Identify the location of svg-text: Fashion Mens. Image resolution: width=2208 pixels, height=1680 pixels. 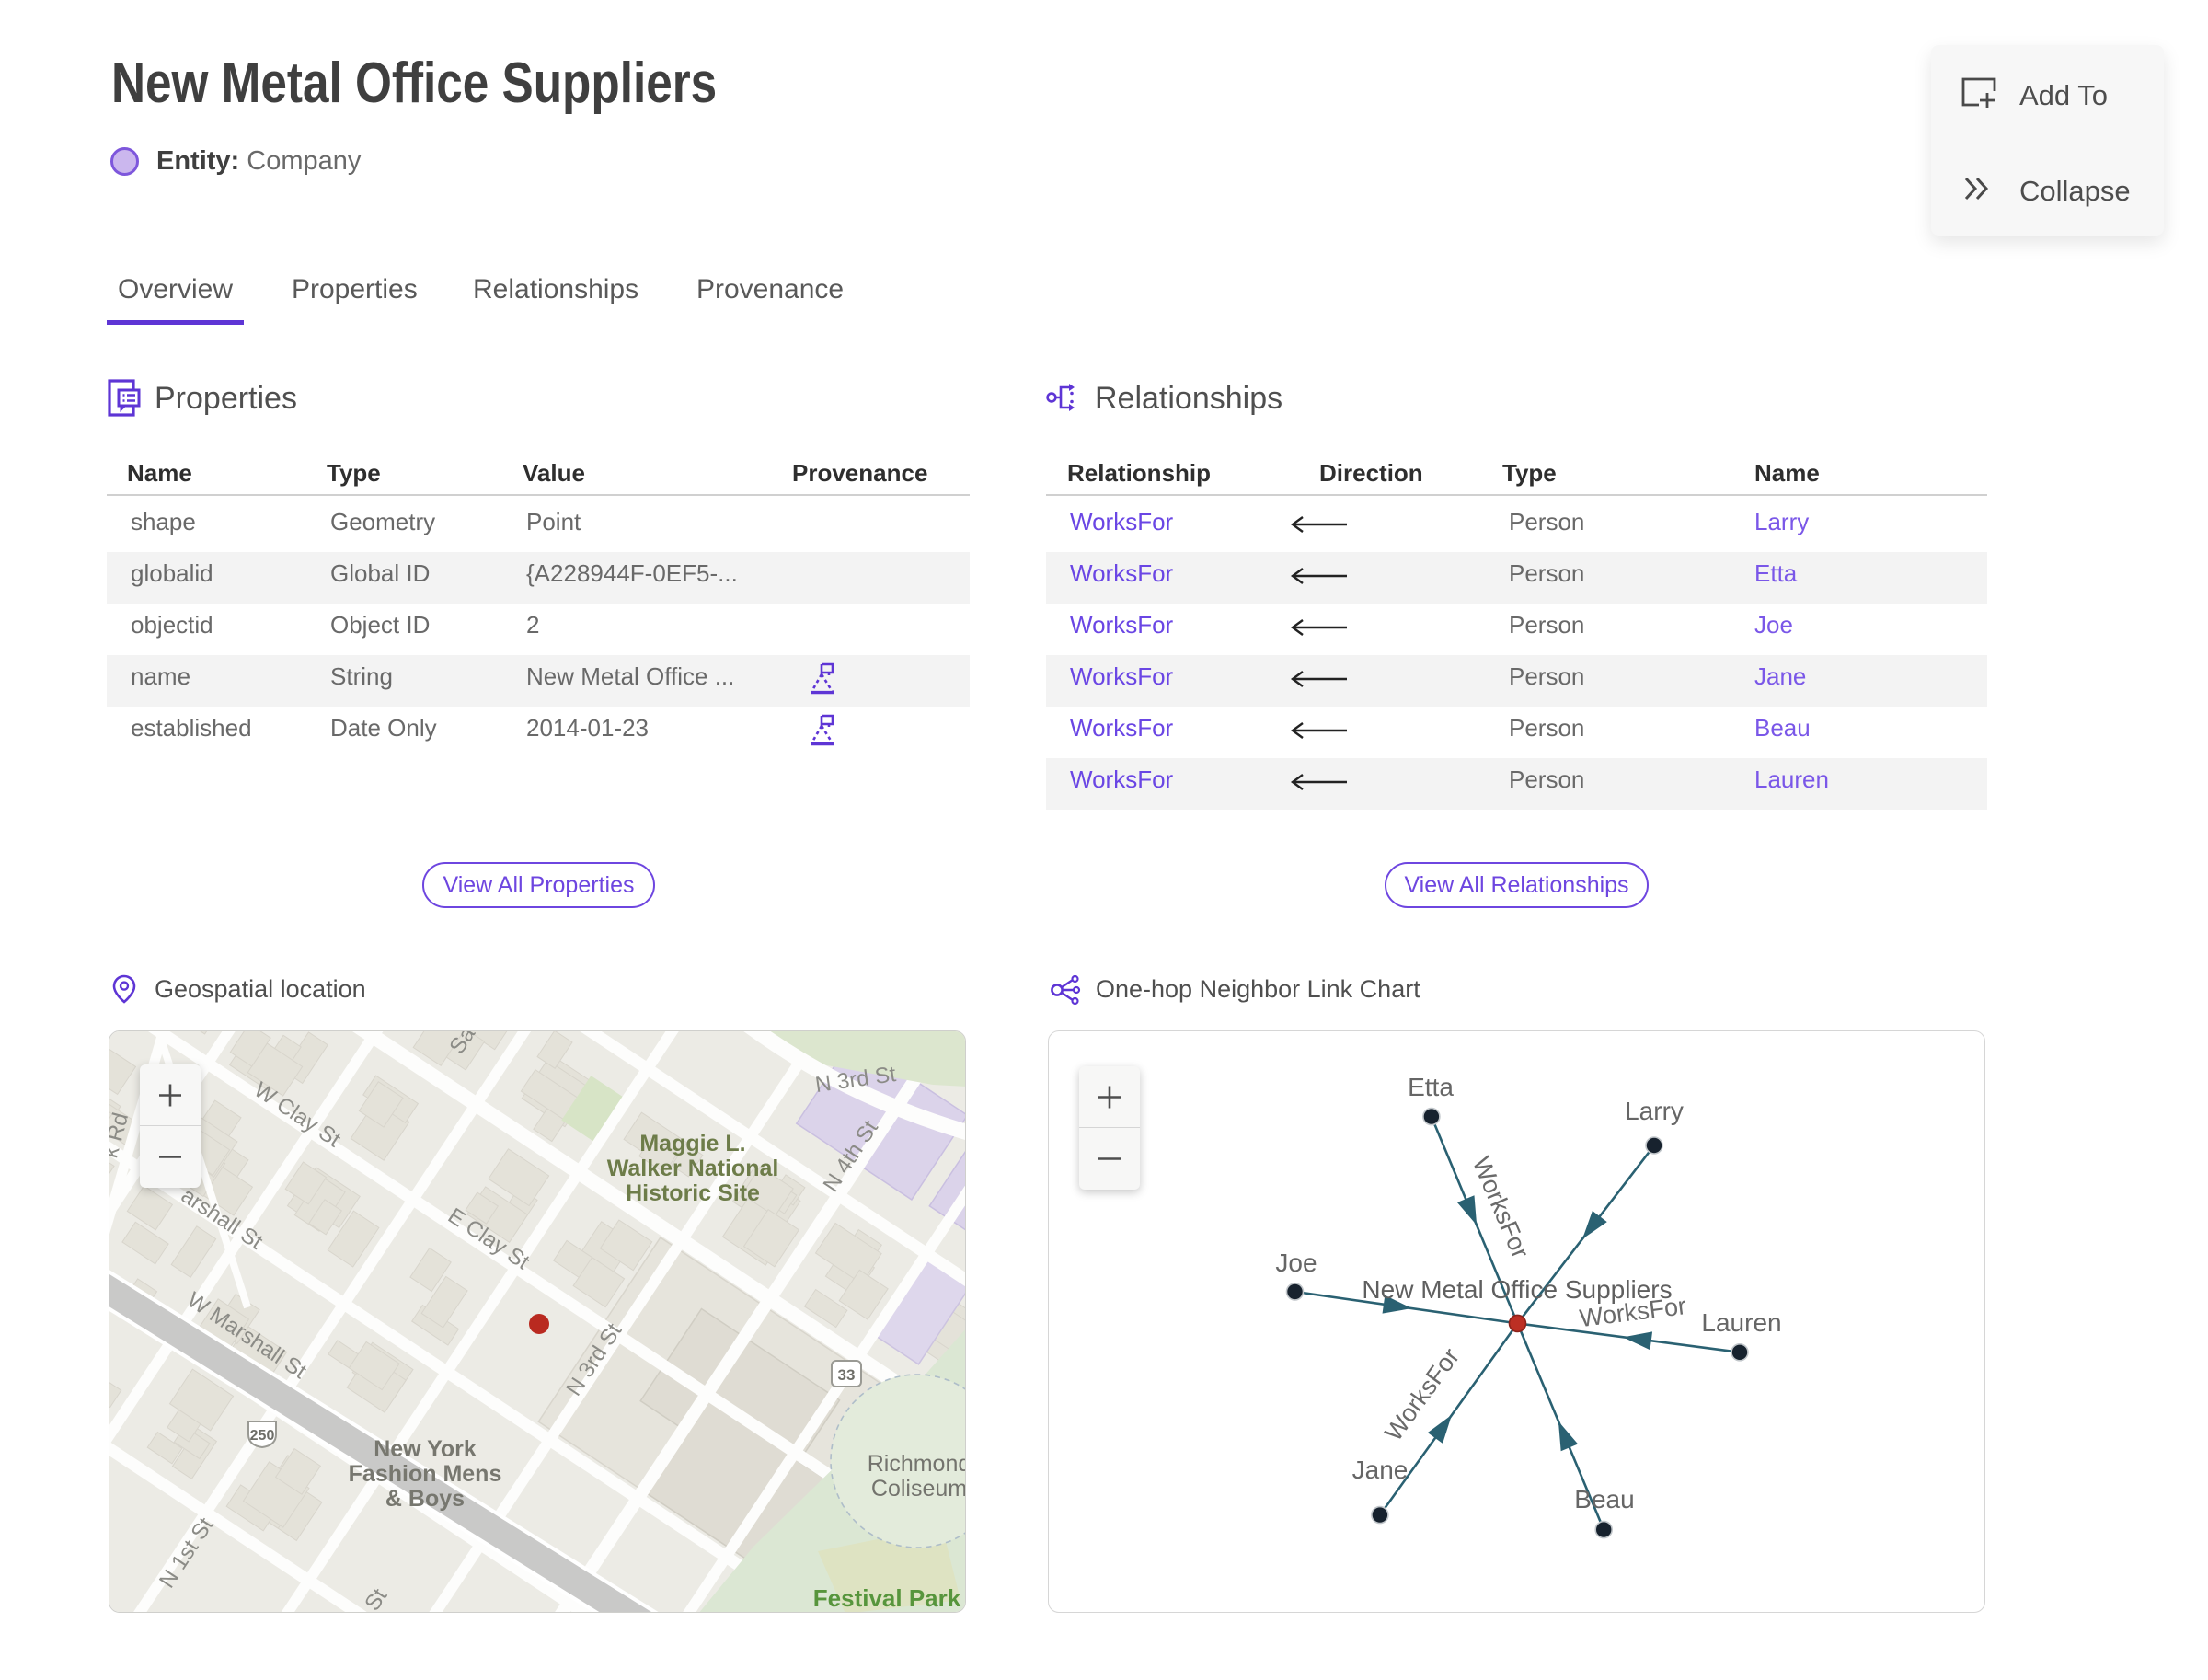
(425, 1474).